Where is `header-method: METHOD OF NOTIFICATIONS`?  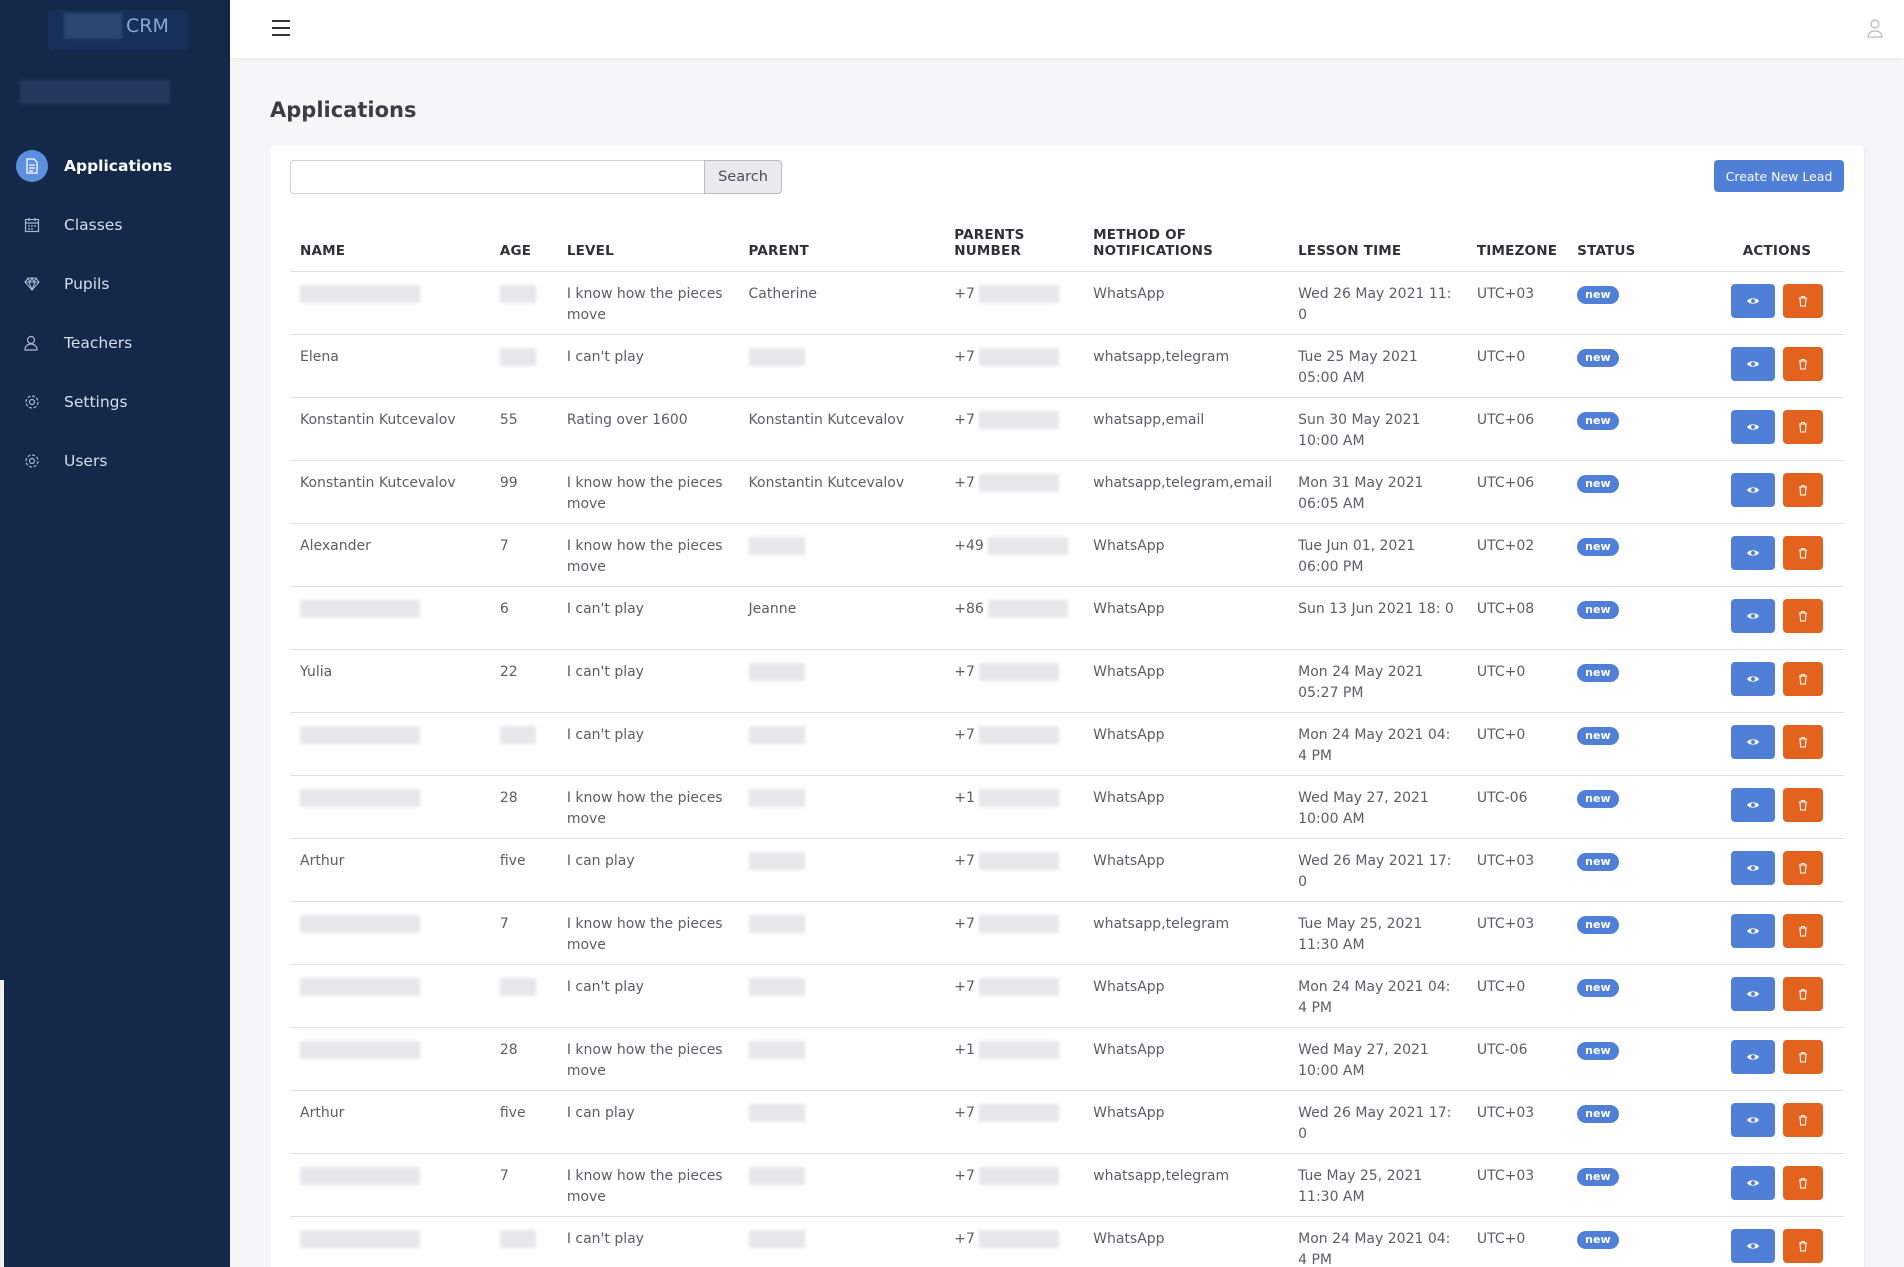
header-method: METHOD OF NOTIFICATIONS is located at coordinates (1186, 243).